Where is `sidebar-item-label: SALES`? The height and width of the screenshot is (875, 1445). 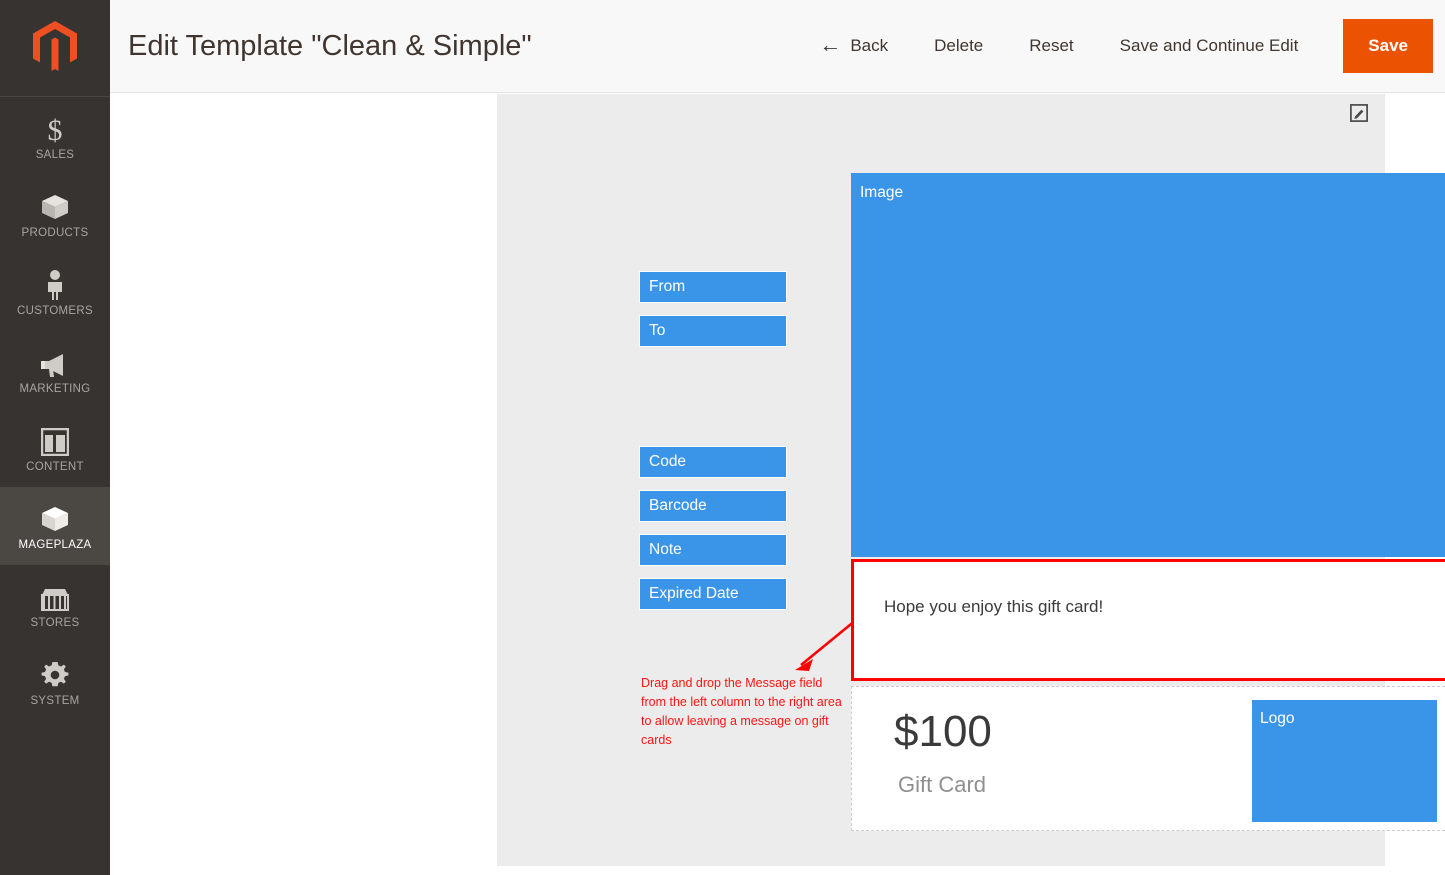
sidebar-item-label: SALES is located at coordinates (55, 154).